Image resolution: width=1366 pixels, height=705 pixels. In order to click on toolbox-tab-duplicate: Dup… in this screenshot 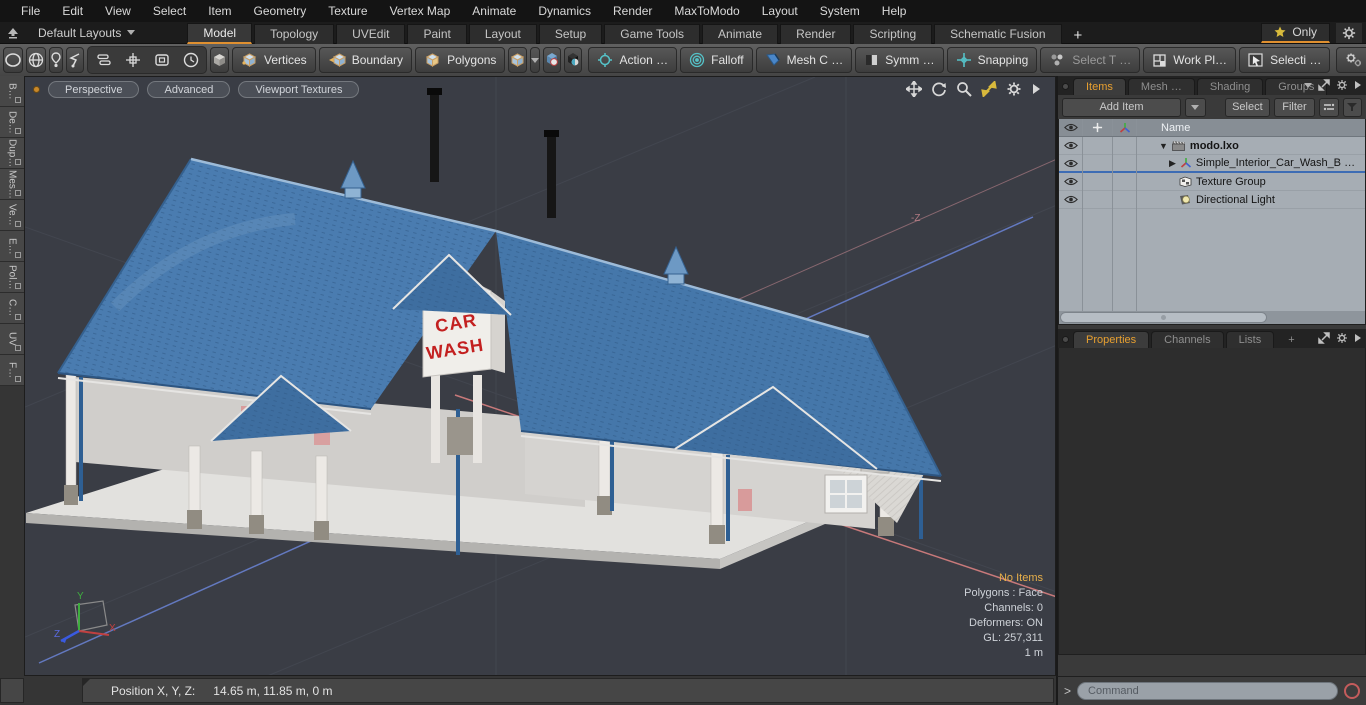, I will do `click(12, 153)`.